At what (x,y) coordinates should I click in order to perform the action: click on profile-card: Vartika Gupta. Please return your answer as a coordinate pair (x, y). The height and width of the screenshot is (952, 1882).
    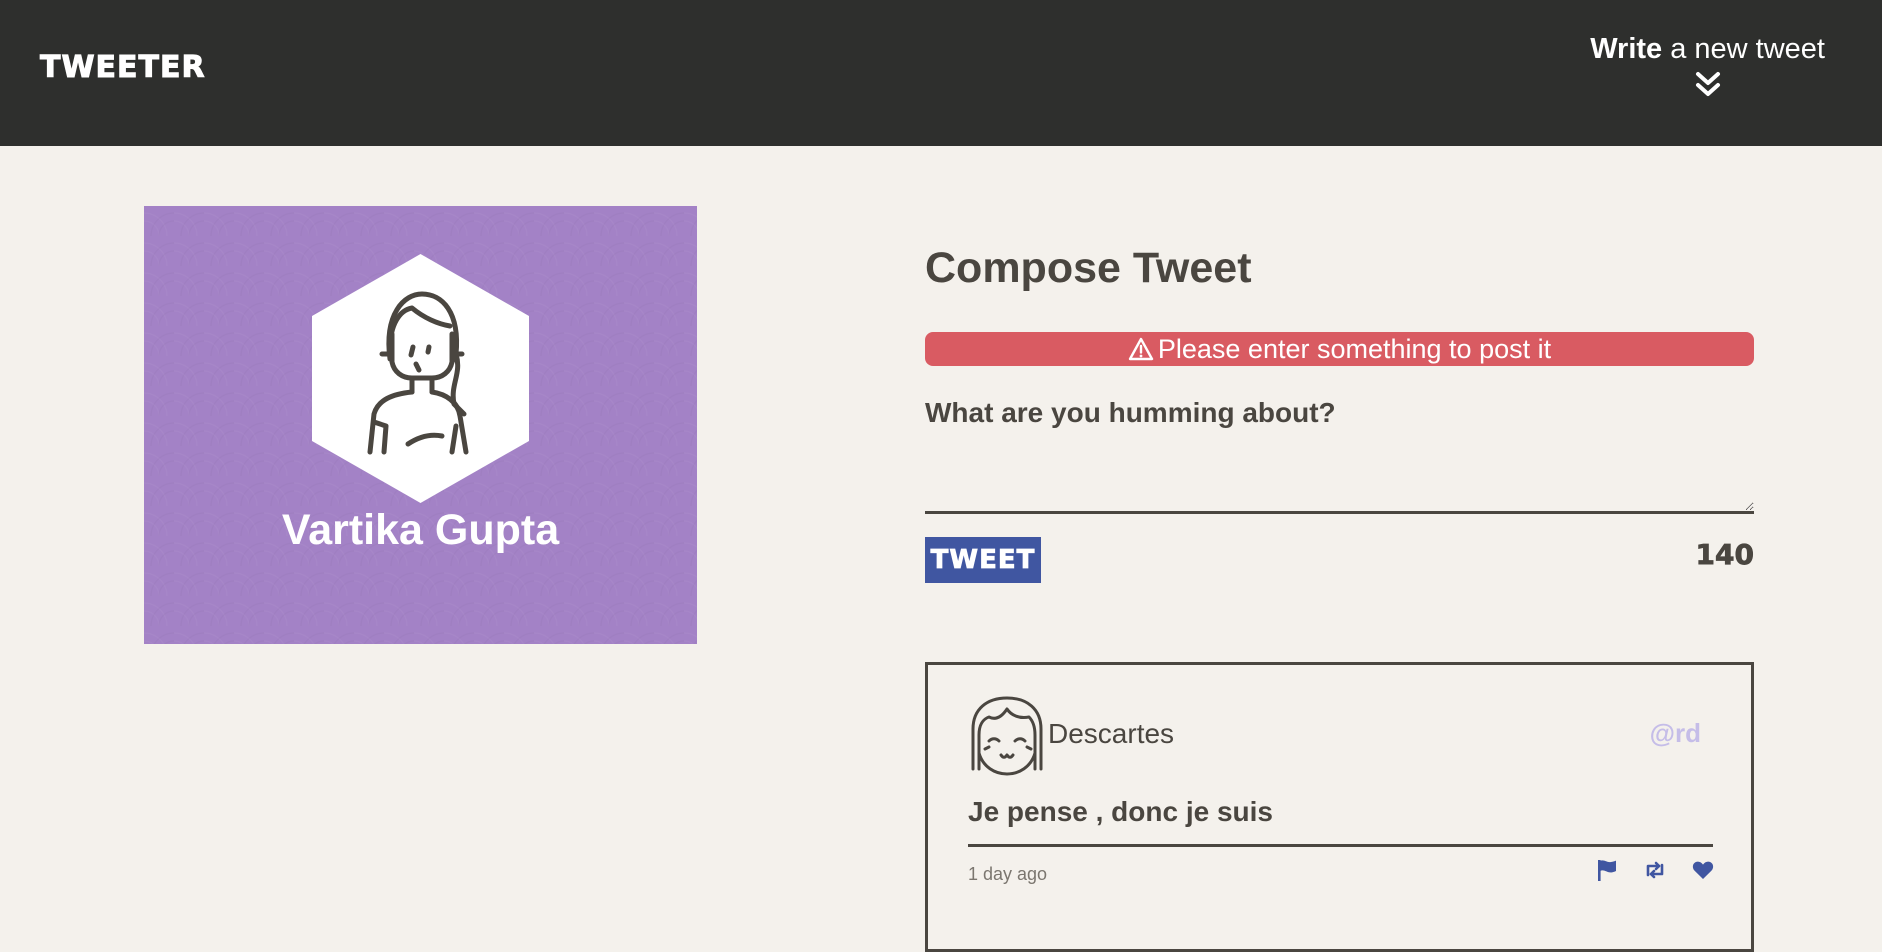
    Looking at the image, I should click on (420, 425).